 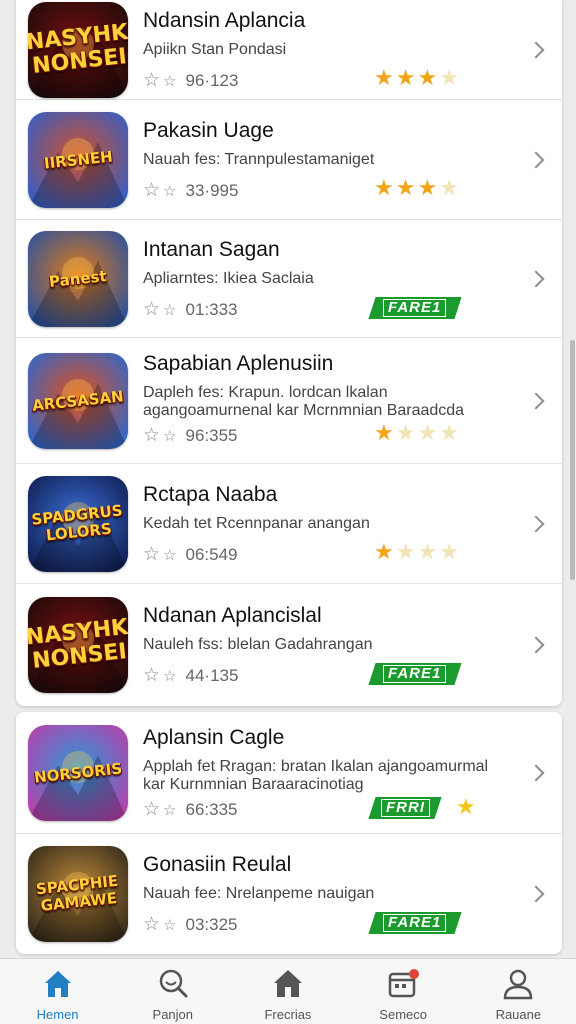 What do you see at coordinates (78, 160) in the screenshot?
I see `app-icon: IIRSNEH` at bounding box center [78, 160].